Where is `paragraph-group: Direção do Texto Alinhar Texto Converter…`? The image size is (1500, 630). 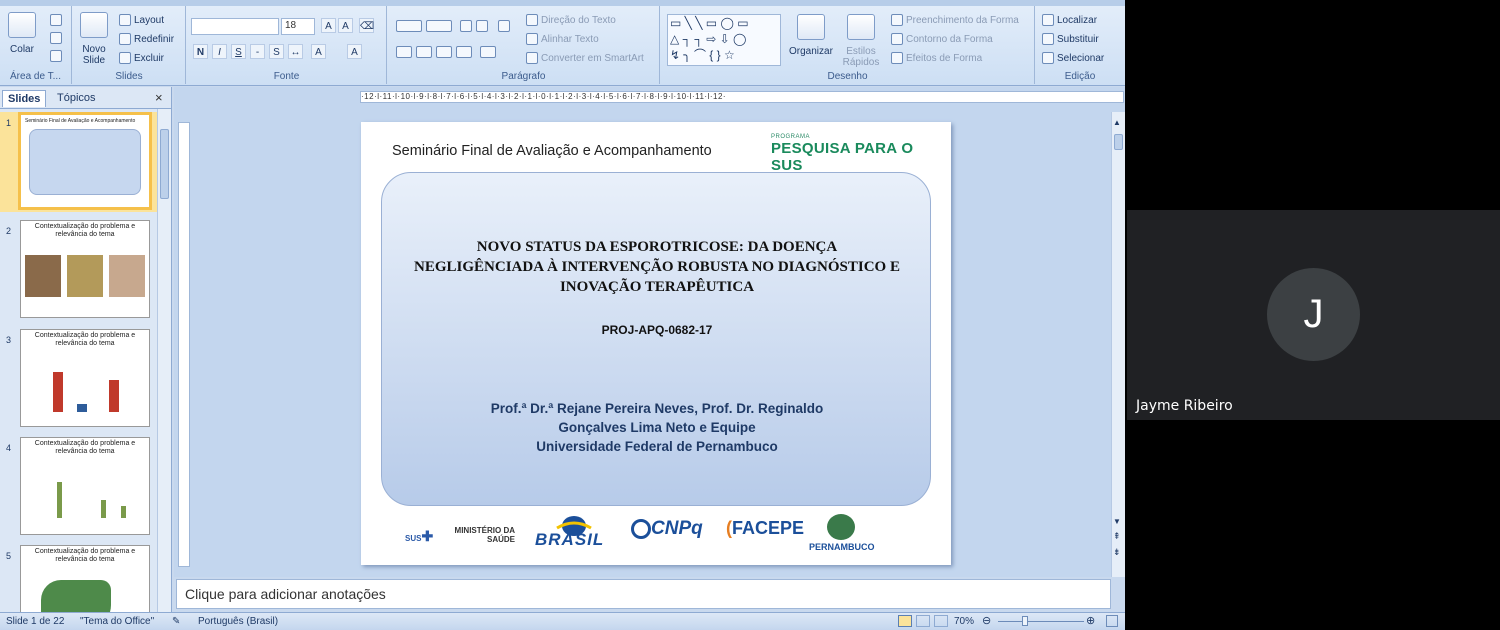
paragraph-group: Direção do Texto Alinhar Texto Converter… is located at coordinates (524, 45).